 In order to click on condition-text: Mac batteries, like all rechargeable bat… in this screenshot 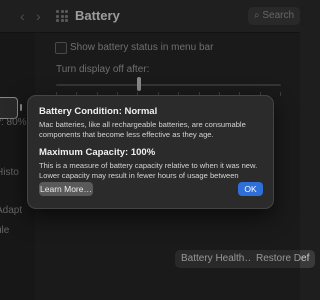, I will do `click(142, 129)`.